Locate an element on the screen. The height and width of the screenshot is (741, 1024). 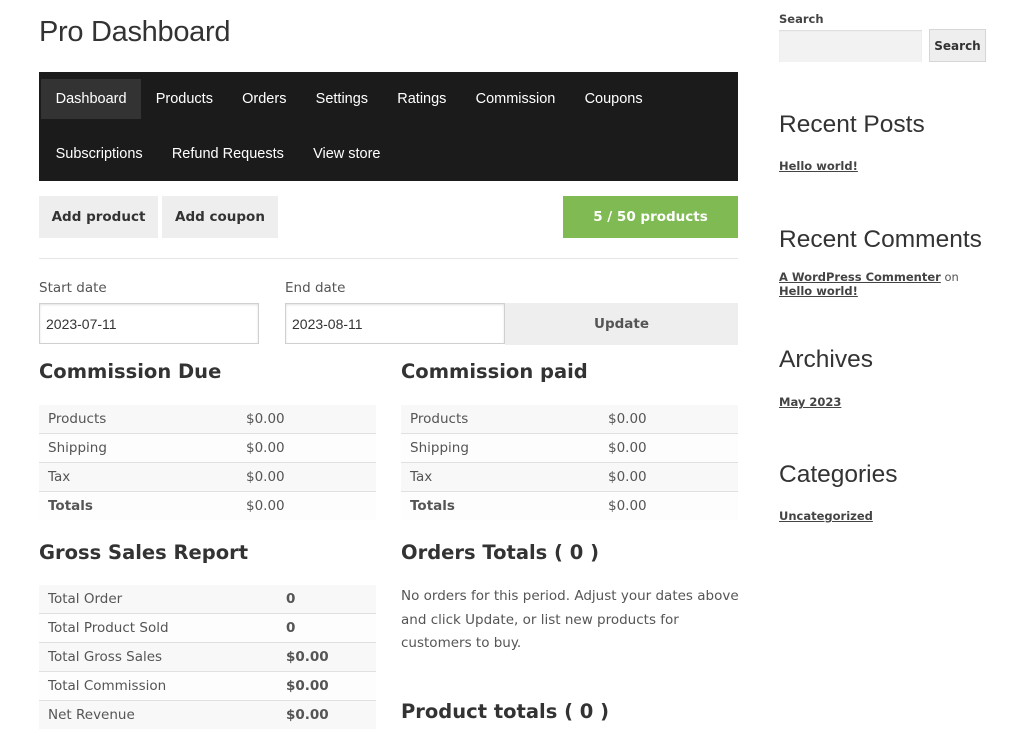
start-date-label: Start date is located at coordinates (73, 288).